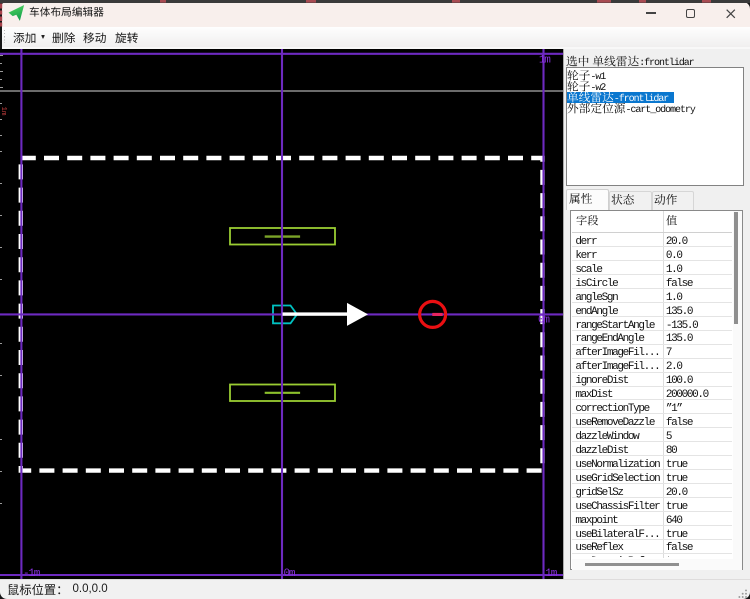 This screenshot has width=750, height=599. Describe the element at coordinates (32, 573) in the screenshot. I see `svg-text: -1m` at that location.